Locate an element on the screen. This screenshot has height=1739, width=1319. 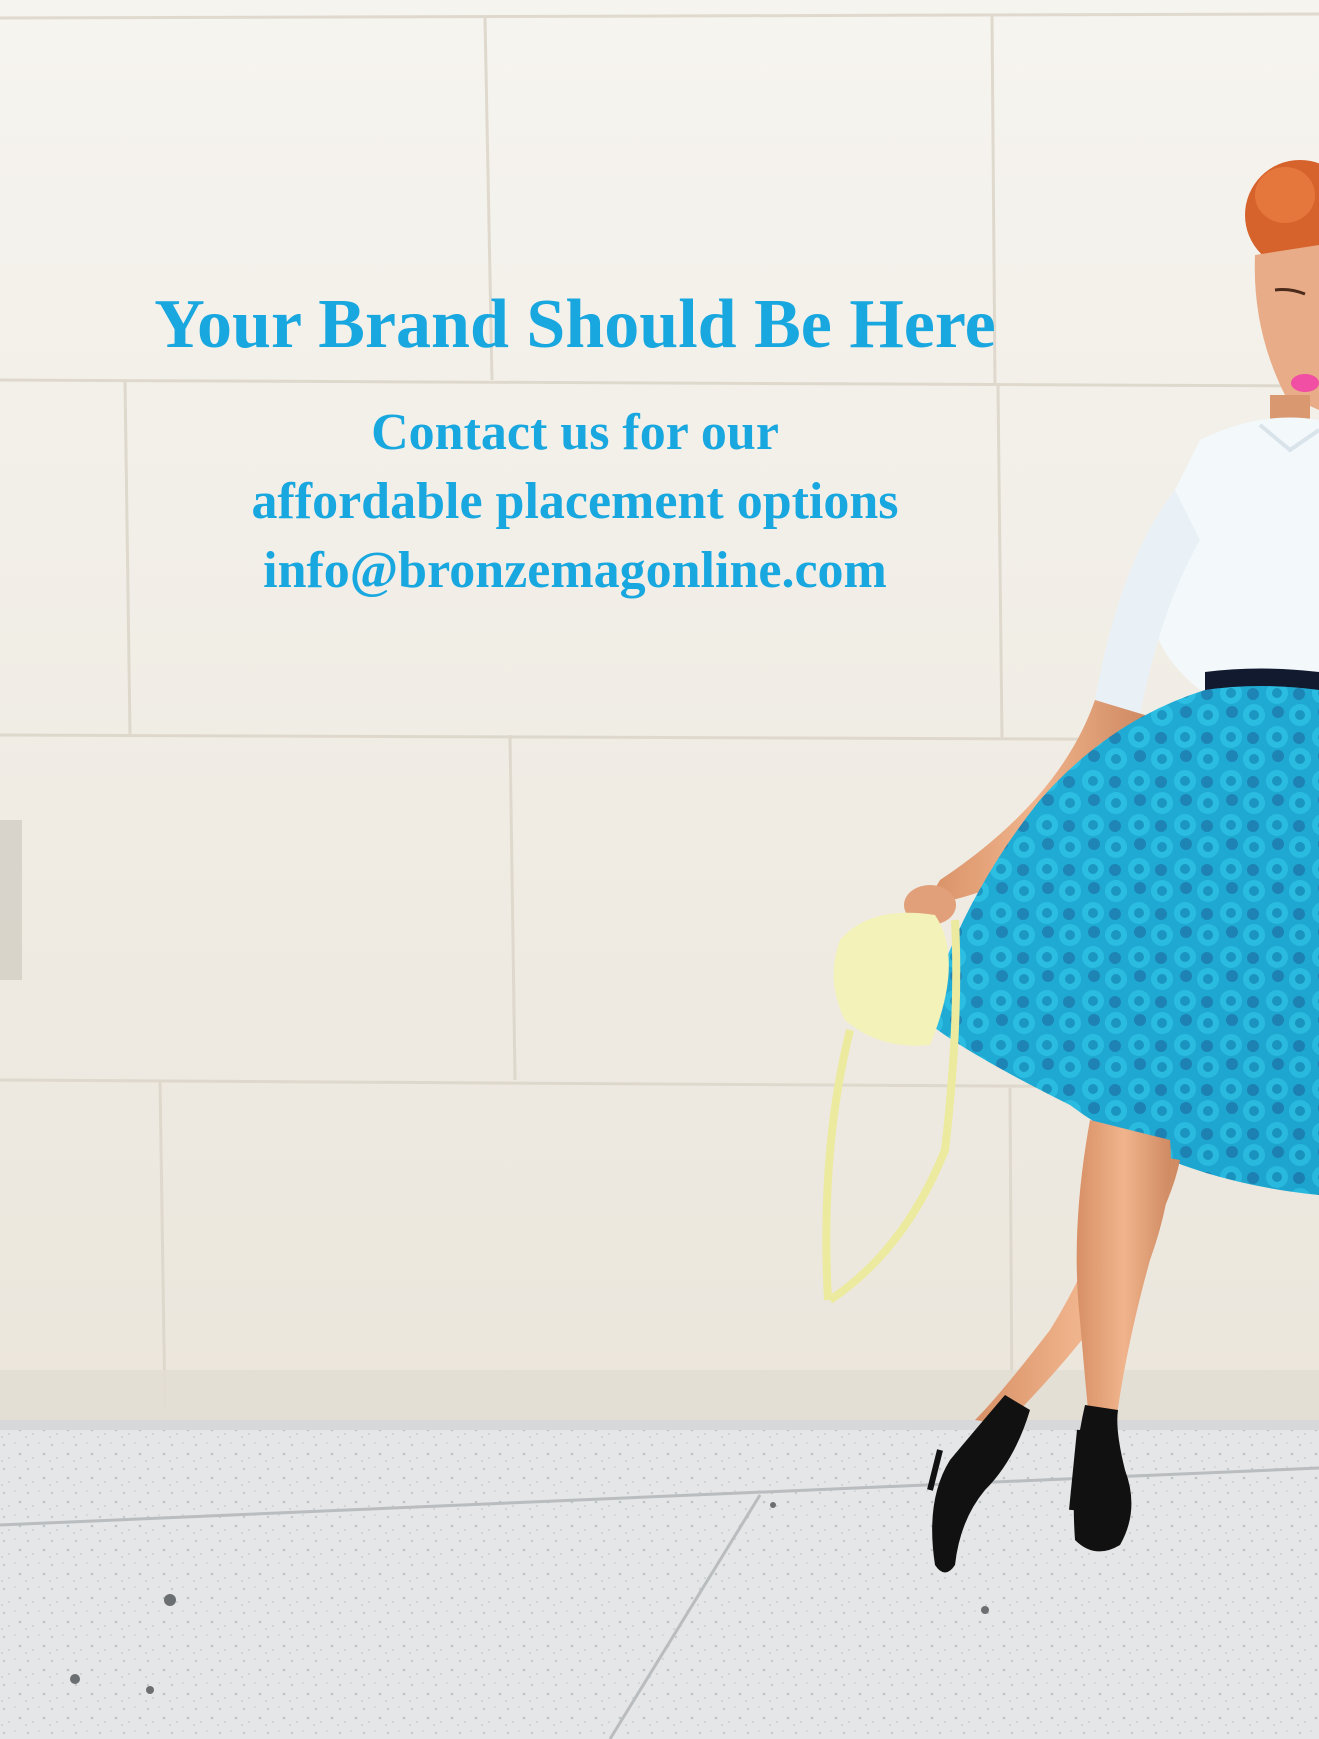
contact-email: info@bronzemagonline.com is located at coordinates (575, 570).